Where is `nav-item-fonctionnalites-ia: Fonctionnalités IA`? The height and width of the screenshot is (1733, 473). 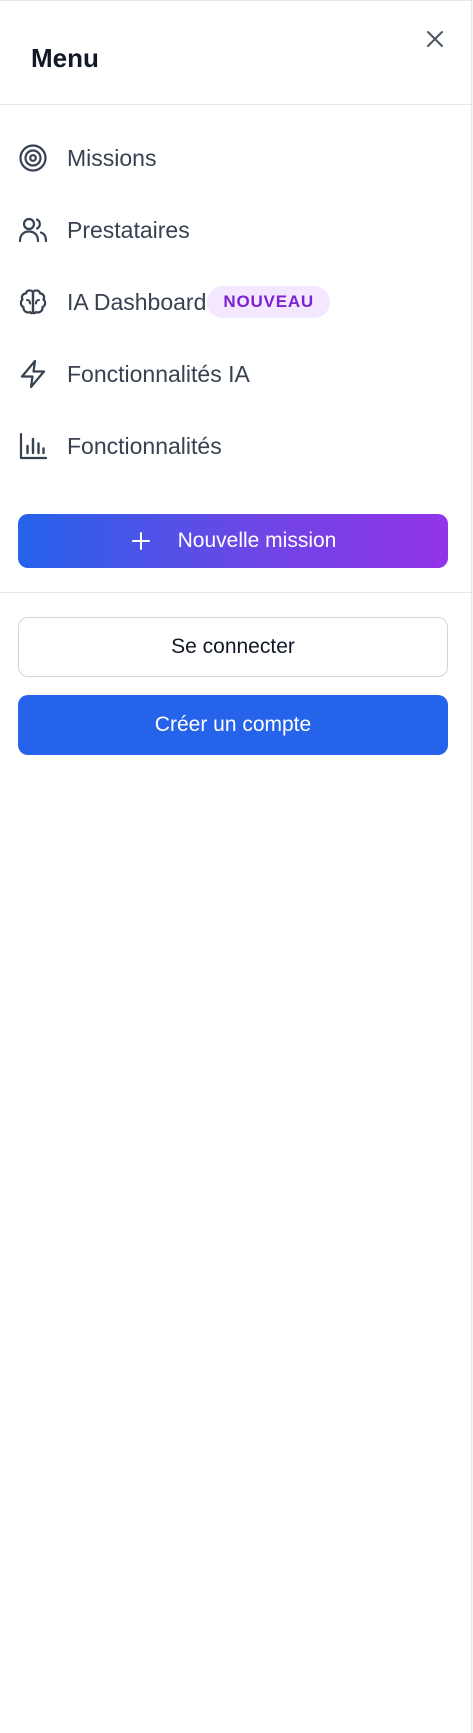
nav-item-fonctionnalites-ia: Fonctionnalités IA is located at coordinates (235, 374).